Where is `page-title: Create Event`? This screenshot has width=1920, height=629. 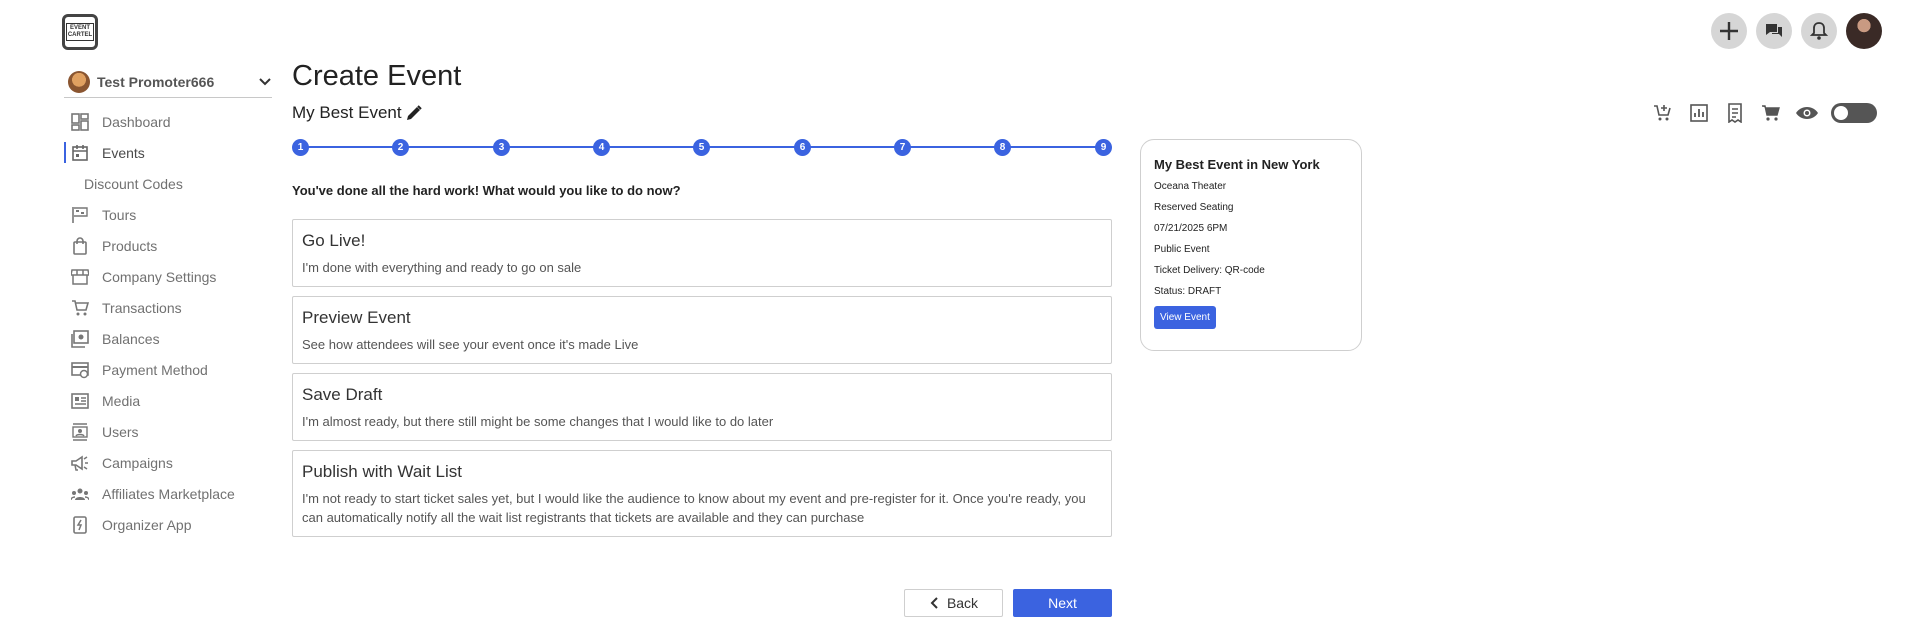 page-title: Create Event is located at coordinates (377, 76).